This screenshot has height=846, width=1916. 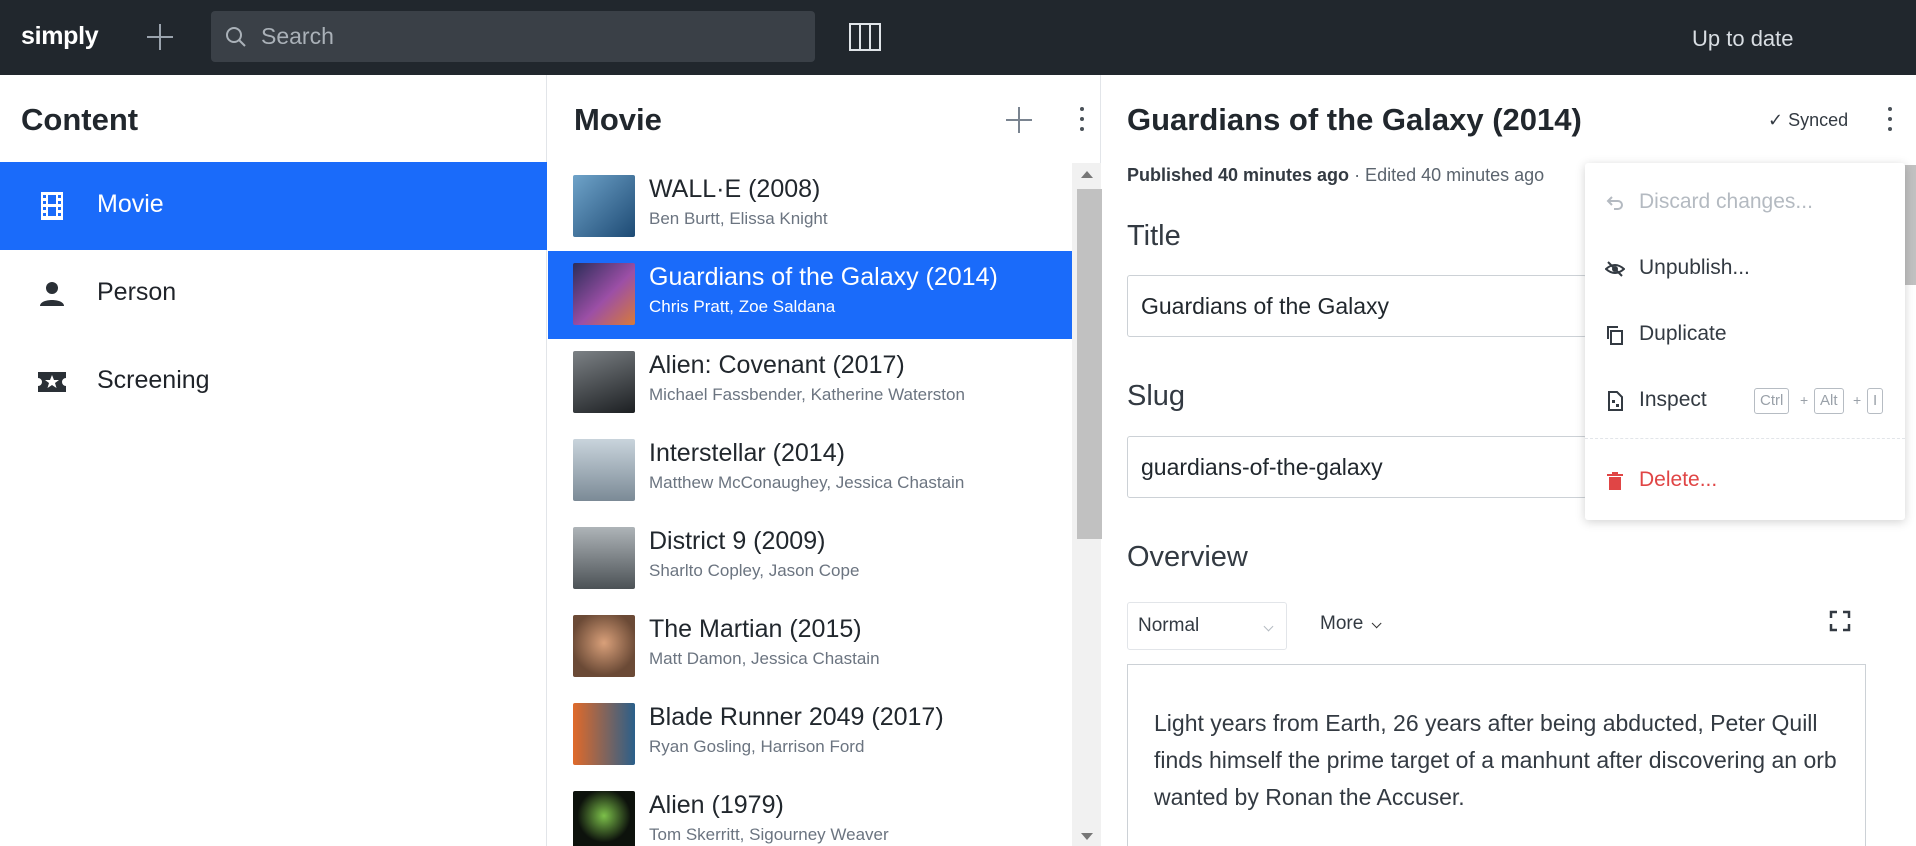 What do you see at coordinates (1156, 396) in the screenshot?
I see `slug-field-label: Slug` at bounding box center [1156, 396].